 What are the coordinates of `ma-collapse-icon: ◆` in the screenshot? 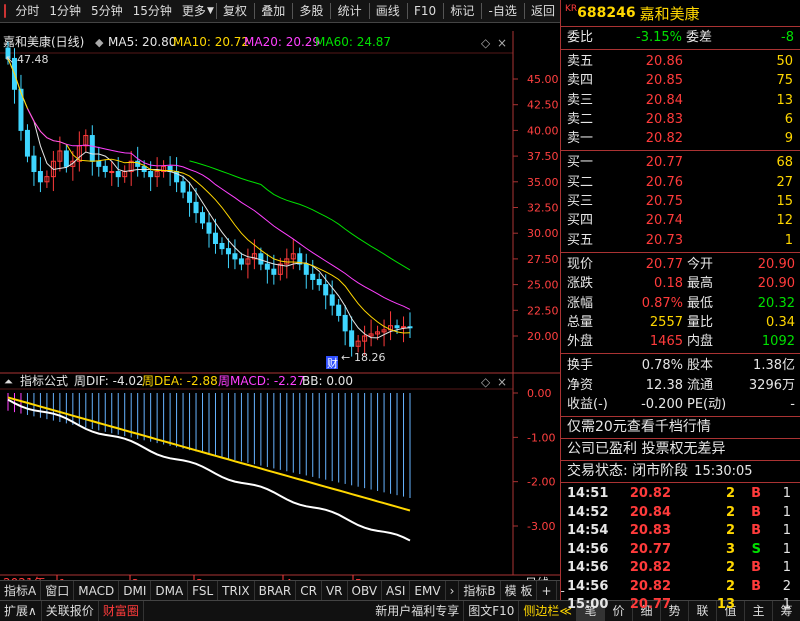 It's located at (99, 42).